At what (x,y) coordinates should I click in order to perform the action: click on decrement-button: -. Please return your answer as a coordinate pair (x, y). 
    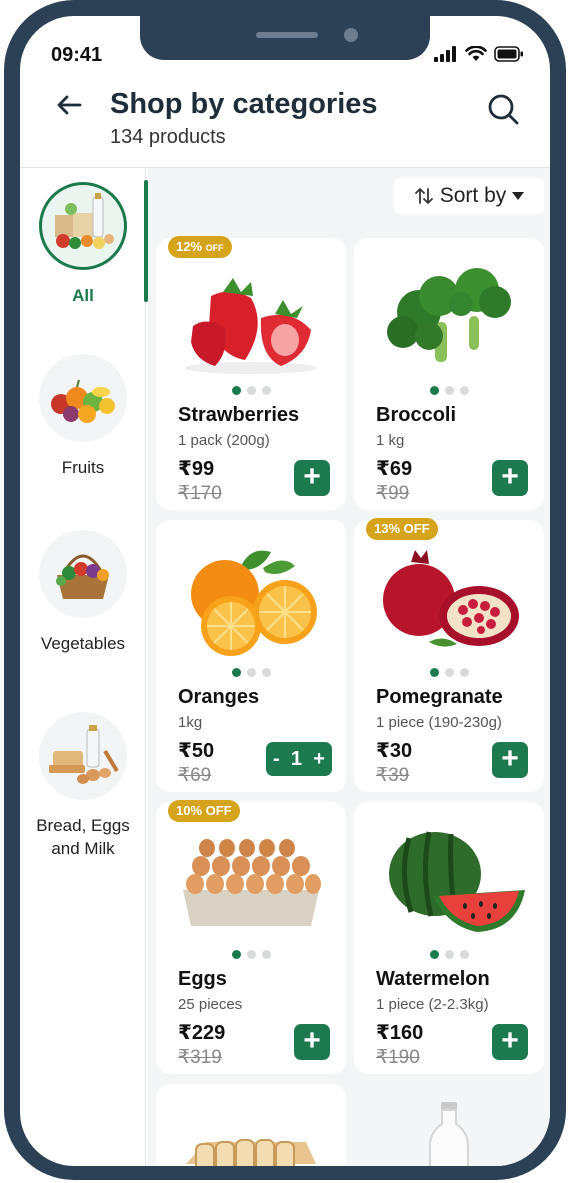
    Looking at the image, I should click on (276, 759).